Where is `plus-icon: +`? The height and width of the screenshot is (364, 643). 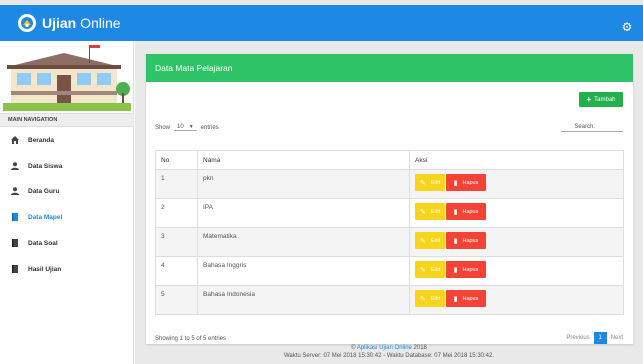
plus-icon: + is located at coordinates (589, 99).